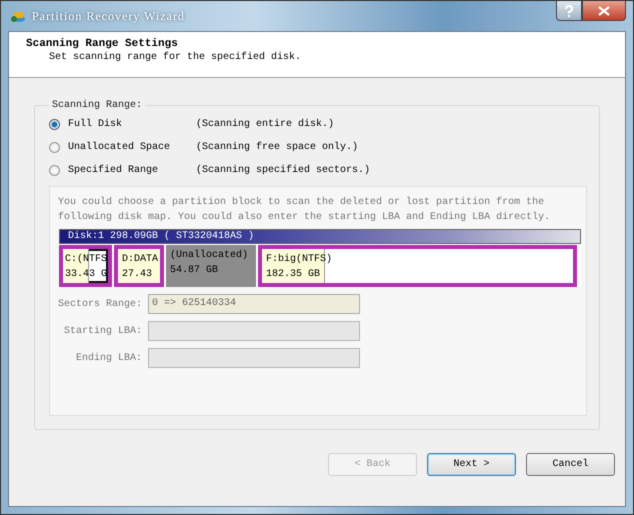 Image resolution: width=634 pixels, height=515 pixels. Describe the element at coordinates (195, 271) in the screenshot. I see `partition-size: 54.87 GB` at that location.